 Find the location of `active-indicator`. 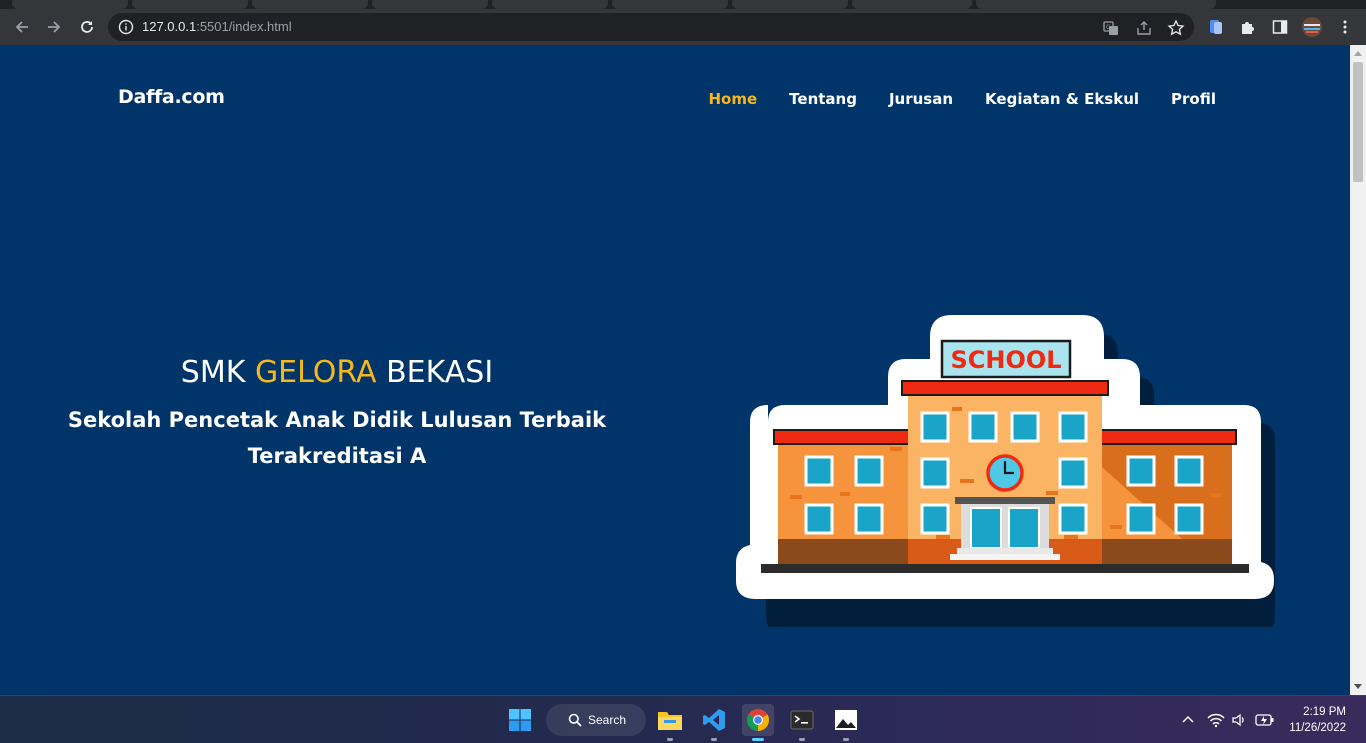

active-indicator is located at coordinates (758, 739).